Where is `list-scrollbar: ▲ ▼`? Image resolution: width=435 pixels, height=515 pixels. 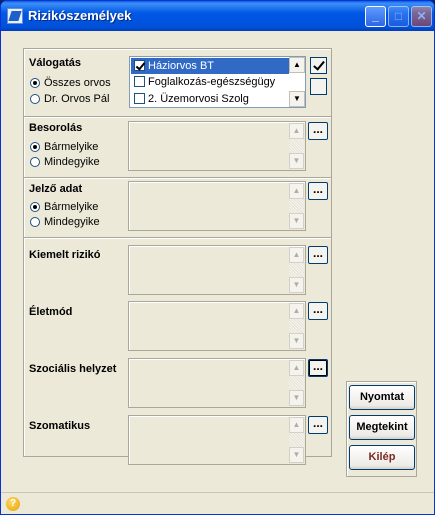
list-scrollbar: ▲ ▼ is located at coordinates (297, 82).